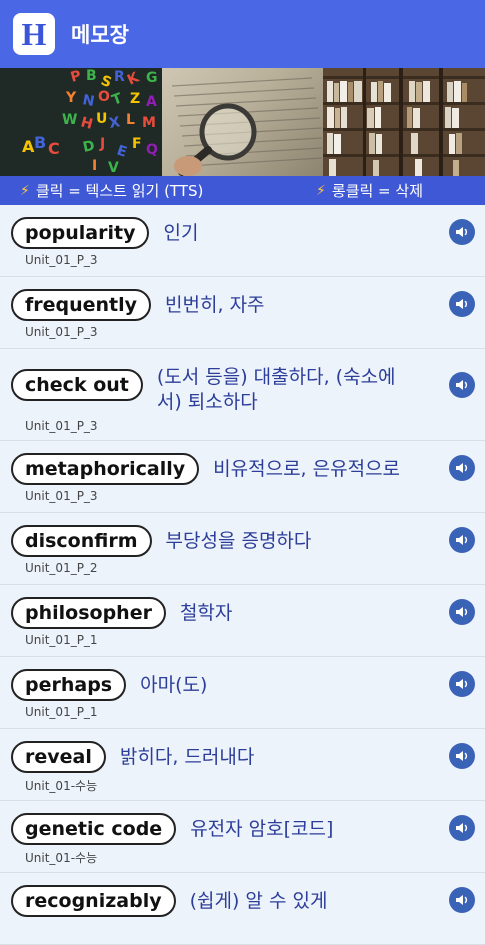  What do you see at coordinates (377, 191) in the screenshot?
I see `hint-long-click-text: 롱클릭 = 삭제` at bounding box center [377, 191].